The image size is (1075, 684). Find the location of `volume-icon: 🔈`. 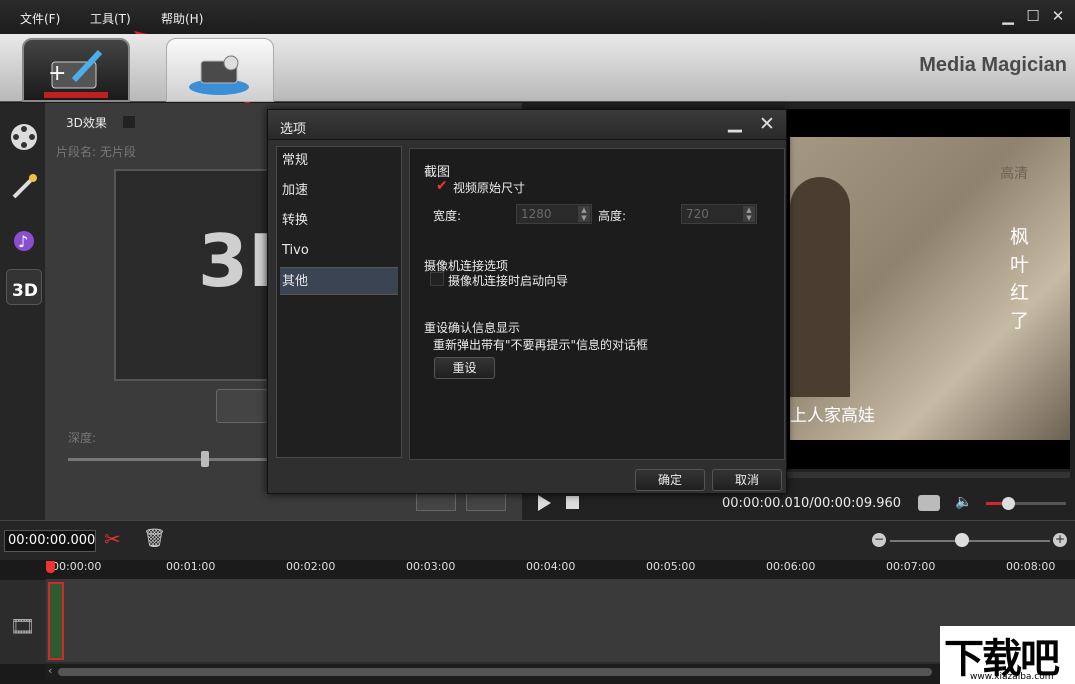

volume-icon: 🔈 is located at coordinates (963, 502).